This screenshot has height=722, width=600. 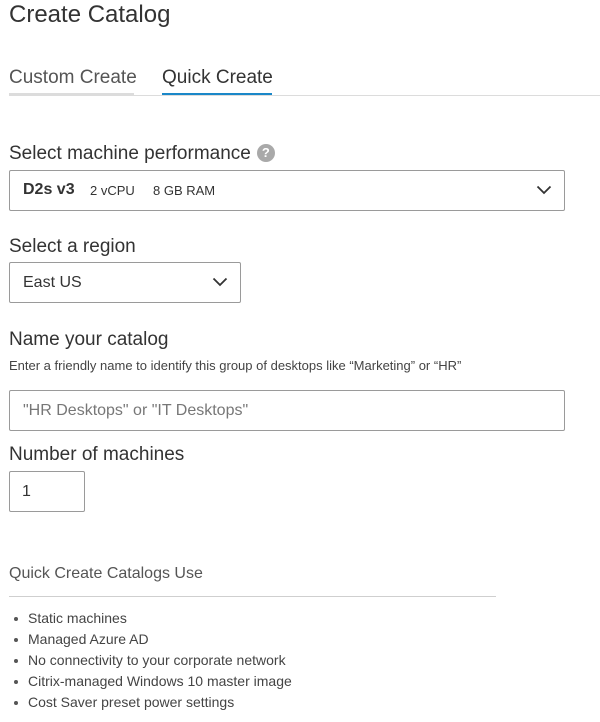 What do you see at coordinates (73, 78) in the screenshot?
I see `tab-custom-create: Custom Create` at bounding box center [73, 78].